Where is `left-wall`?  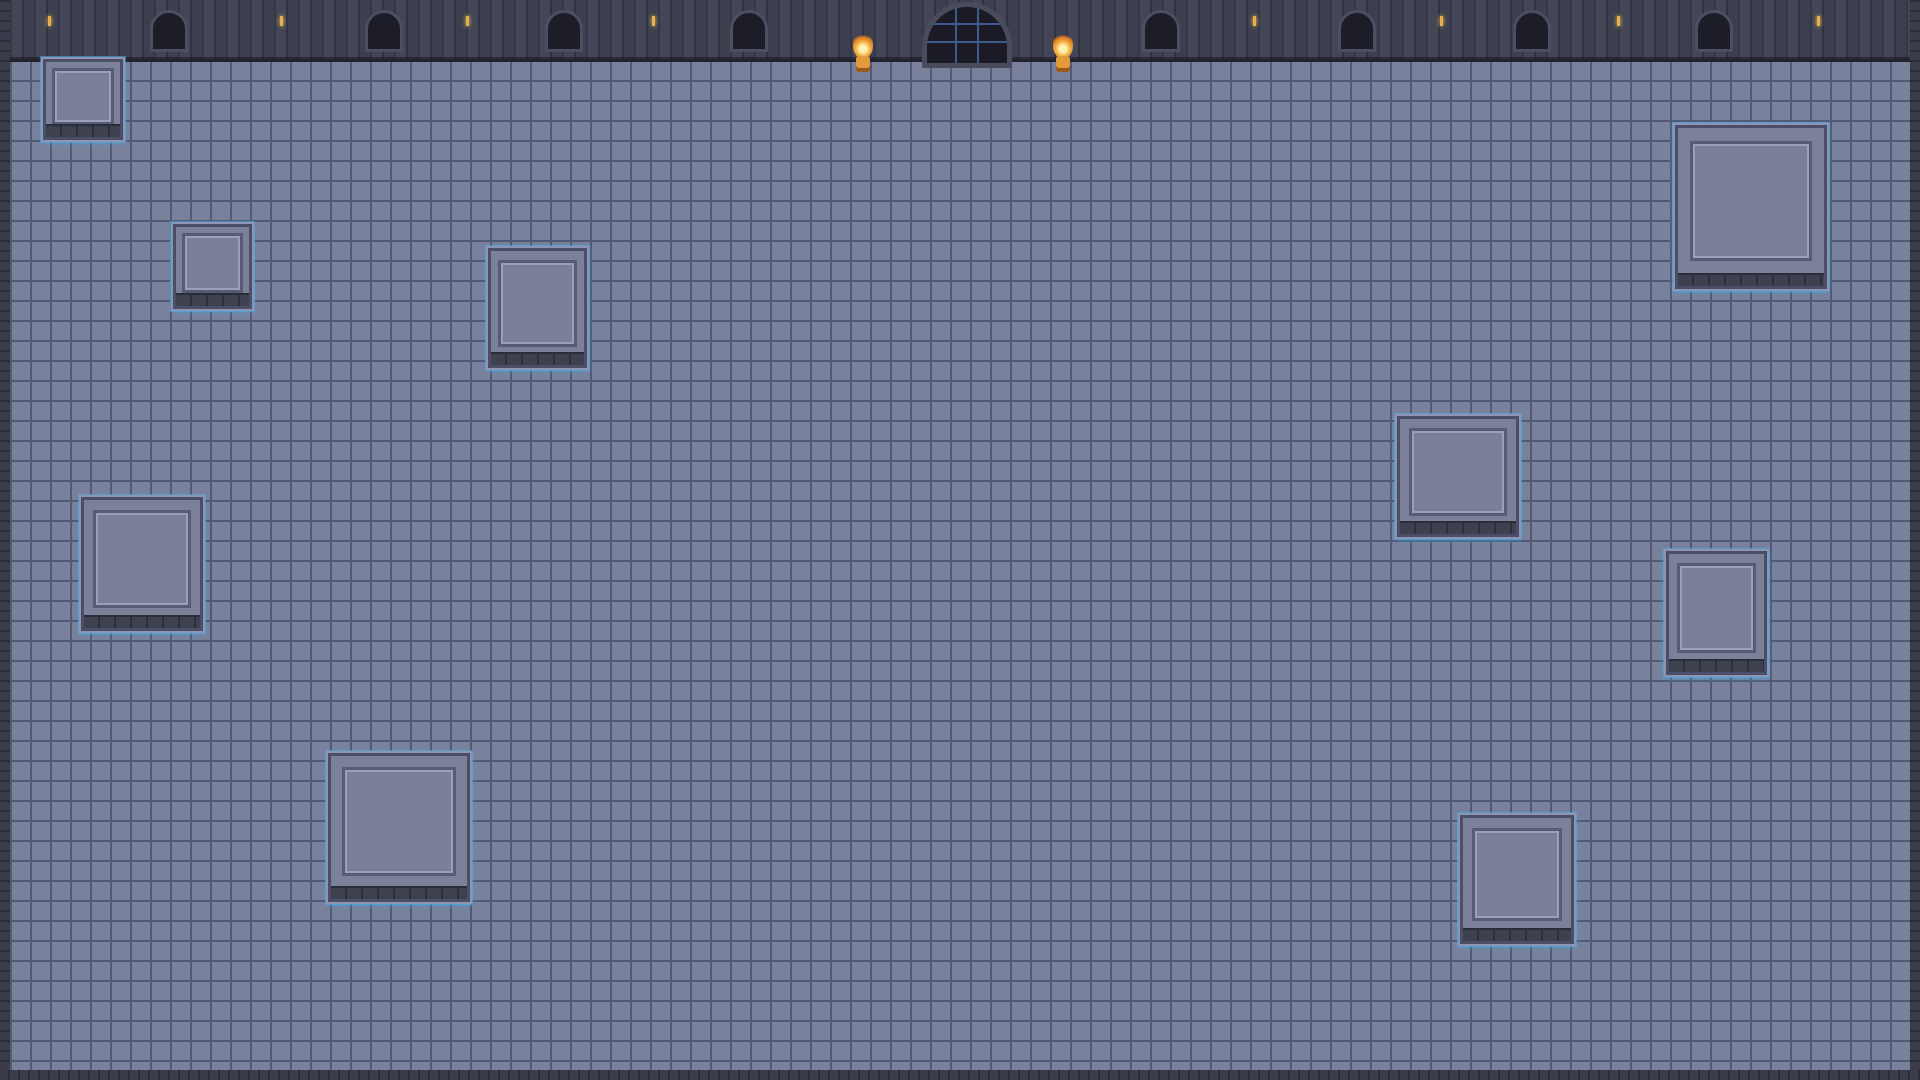
left-wall is located at coordinates (5, 540).